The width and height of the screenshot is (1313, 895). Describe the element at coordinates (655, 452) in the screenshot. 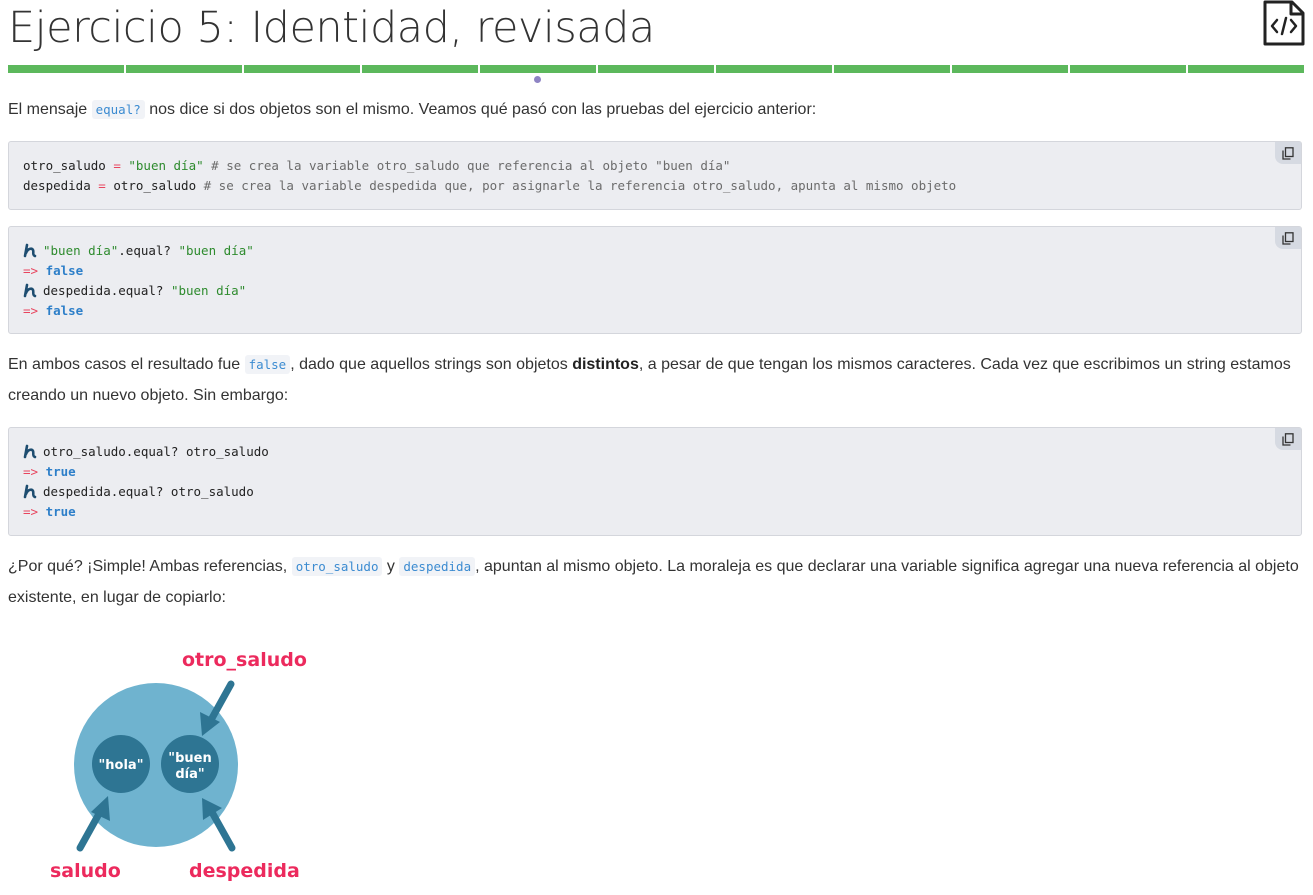

I see `console-input-line: otro_saludo.equal? otro_saludo` at that location.